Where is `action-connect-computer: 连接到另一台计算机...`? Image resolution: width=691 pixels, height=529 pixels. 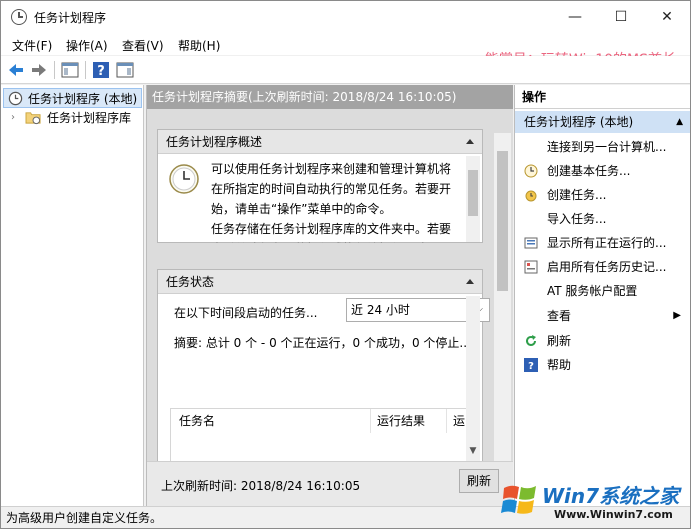 action-connect-computer: 连接到另一台计算机... is located at coordinates (602, 147).